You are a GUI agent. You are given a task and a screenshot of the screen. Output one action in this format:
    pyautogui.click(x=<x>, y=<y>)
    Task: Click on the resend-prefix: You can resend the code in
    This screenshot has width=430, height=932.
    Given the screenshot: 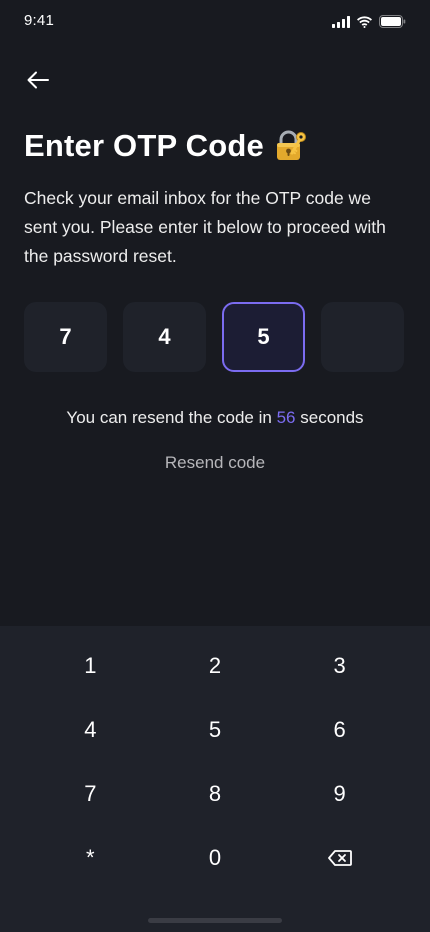 What is the action you would take?
    pyautogui.click(x=169, y=417)
    